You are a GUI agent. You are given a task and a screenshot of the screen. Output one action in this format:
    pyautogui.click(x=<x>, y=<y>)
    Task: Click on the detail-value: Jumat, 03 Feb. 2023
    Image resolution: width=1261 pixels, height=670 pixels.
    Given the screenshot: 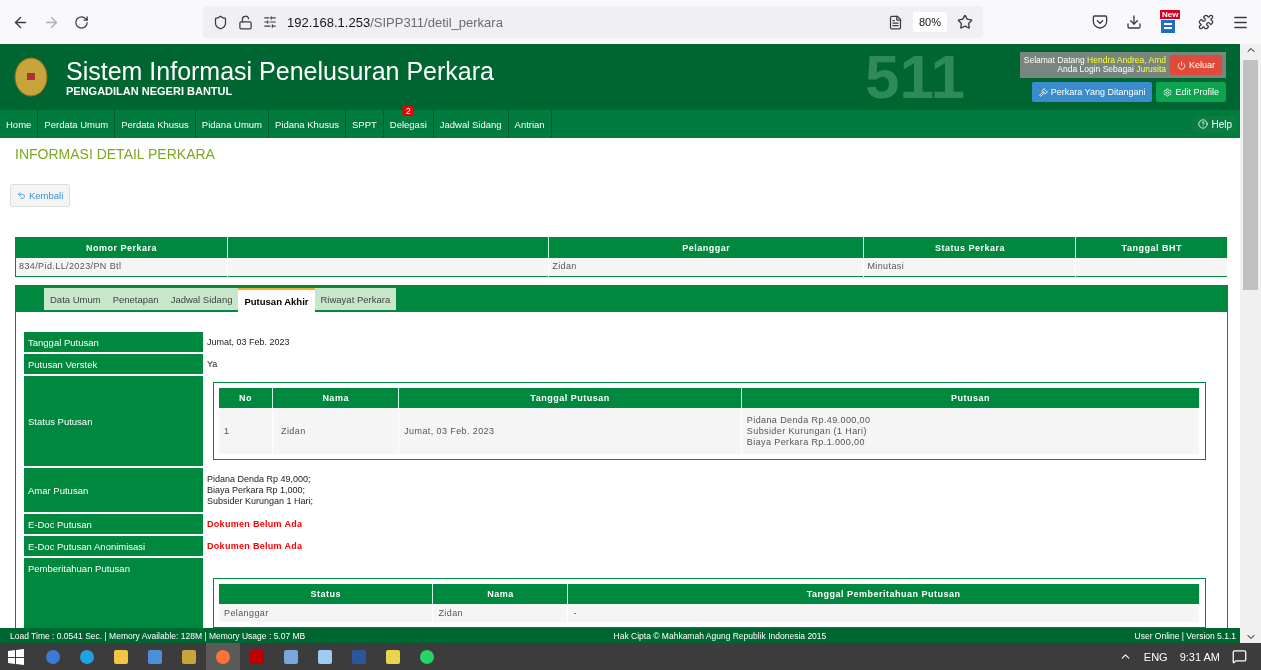 What is the action you would take?
    pyautogui.click(x=249, y=342)
    